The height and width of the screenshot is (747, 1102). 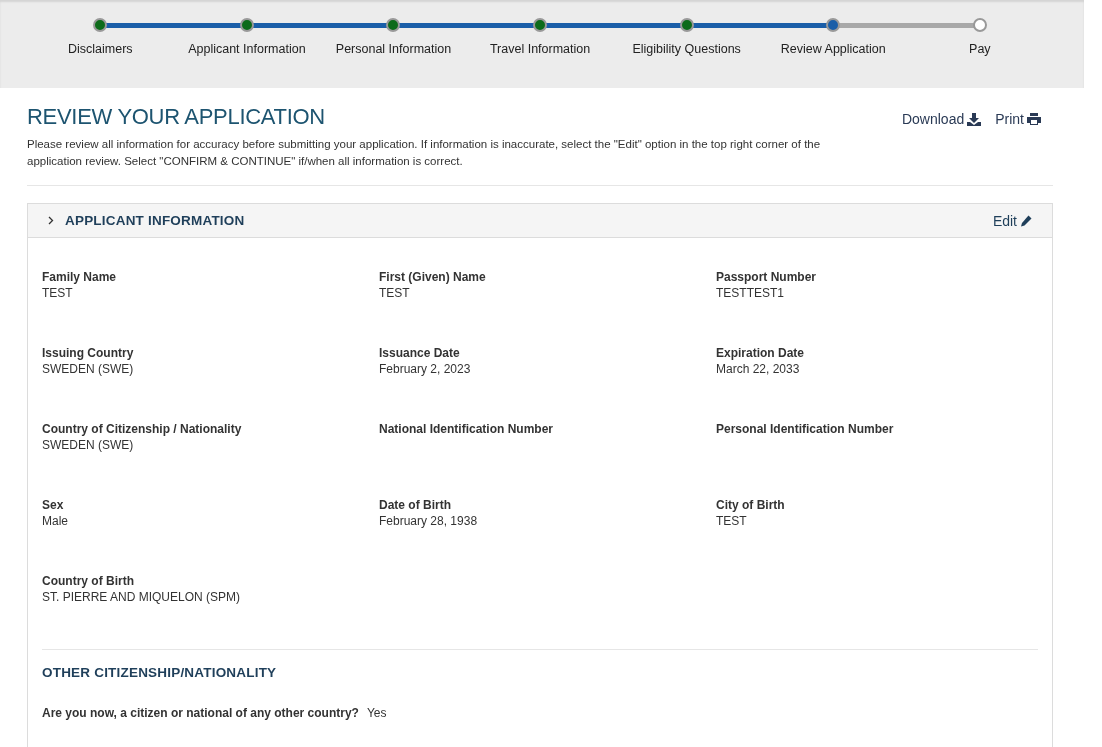 What do you see at coordinates (200, 713) in the screenshot?
I see `question-label: Are you now, a citizen or national of any other country?` at bounding box center [200, 713].